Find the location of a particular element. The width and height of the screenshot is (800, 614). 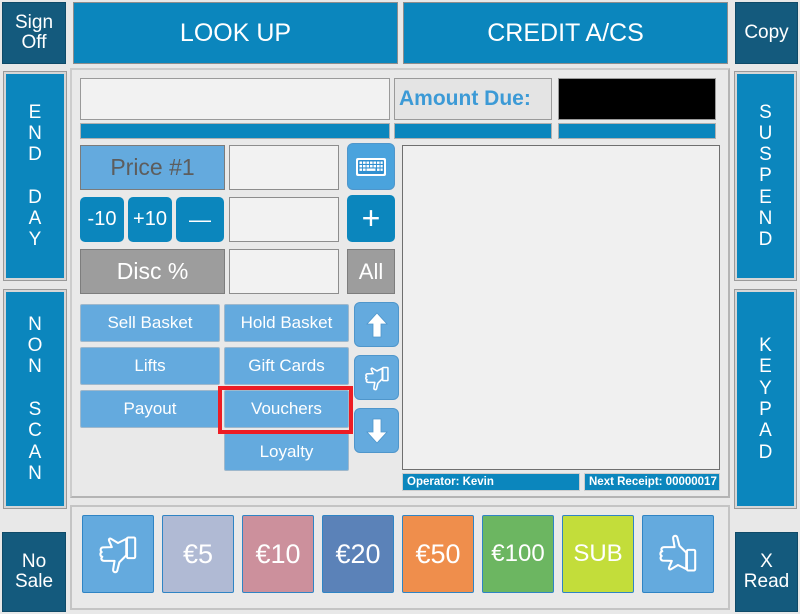

payout-button: Payout is located at coordinates (150, 409).